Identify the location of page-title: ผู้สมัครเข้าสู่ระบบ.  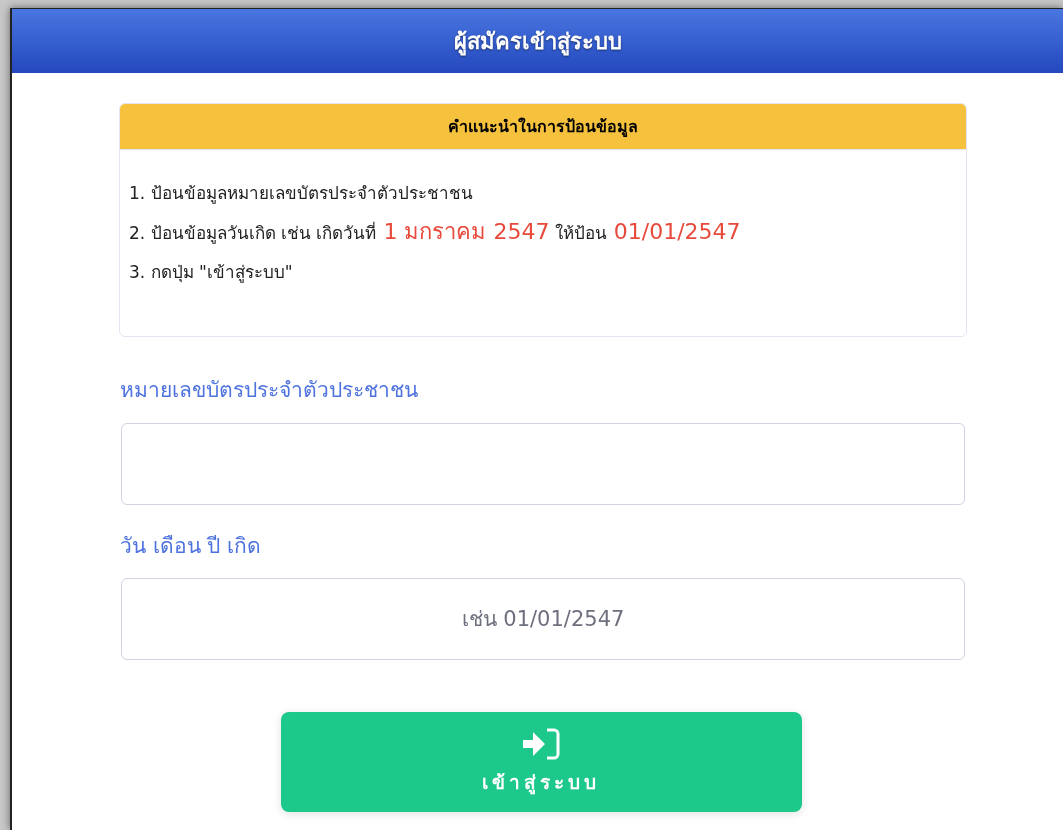
(537, 42).